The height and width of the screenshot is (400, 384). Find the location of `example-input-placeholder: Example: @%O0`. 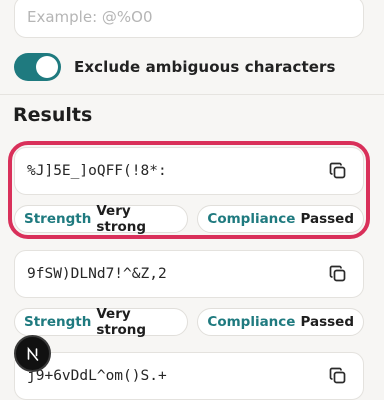

example-input-placeholder: Example: @%O0 is located at coordinates (90, 17).